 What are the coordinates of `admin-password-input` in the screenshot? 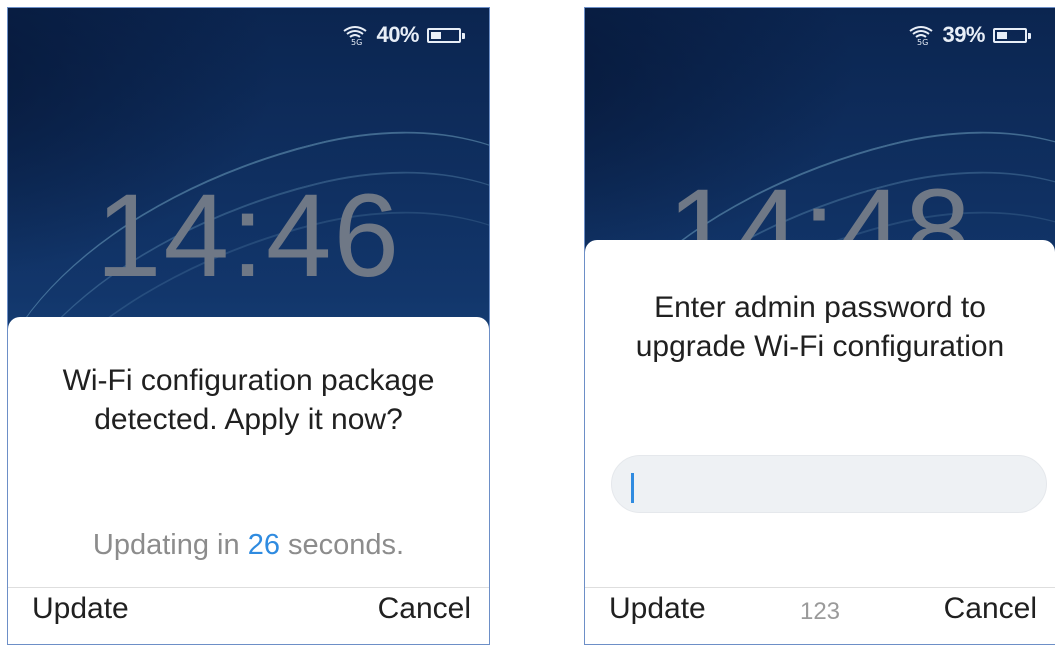 It's located at (829, 484).